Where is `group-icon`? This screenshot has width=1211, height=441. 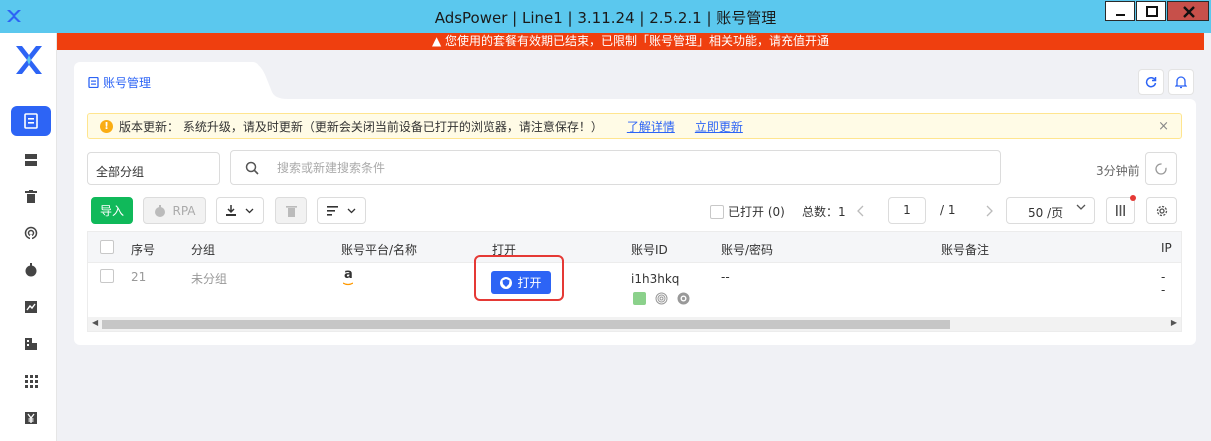
group-icon is located at coordinates (31, 160).